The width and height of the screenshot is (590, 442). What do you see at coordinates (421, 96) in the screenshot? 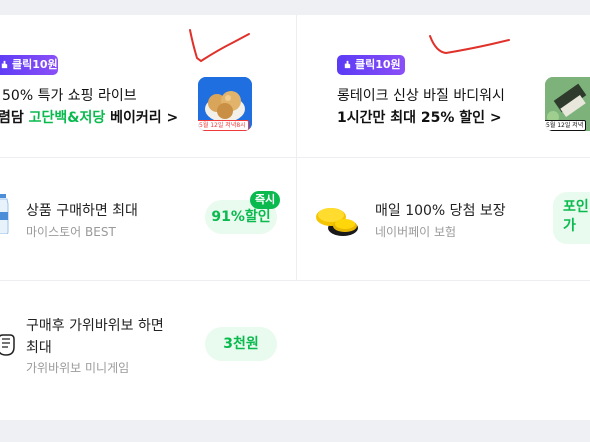
I see `promo-title: 롱테이크 신상 바질 바디워시` at bounding box center [421, 96].